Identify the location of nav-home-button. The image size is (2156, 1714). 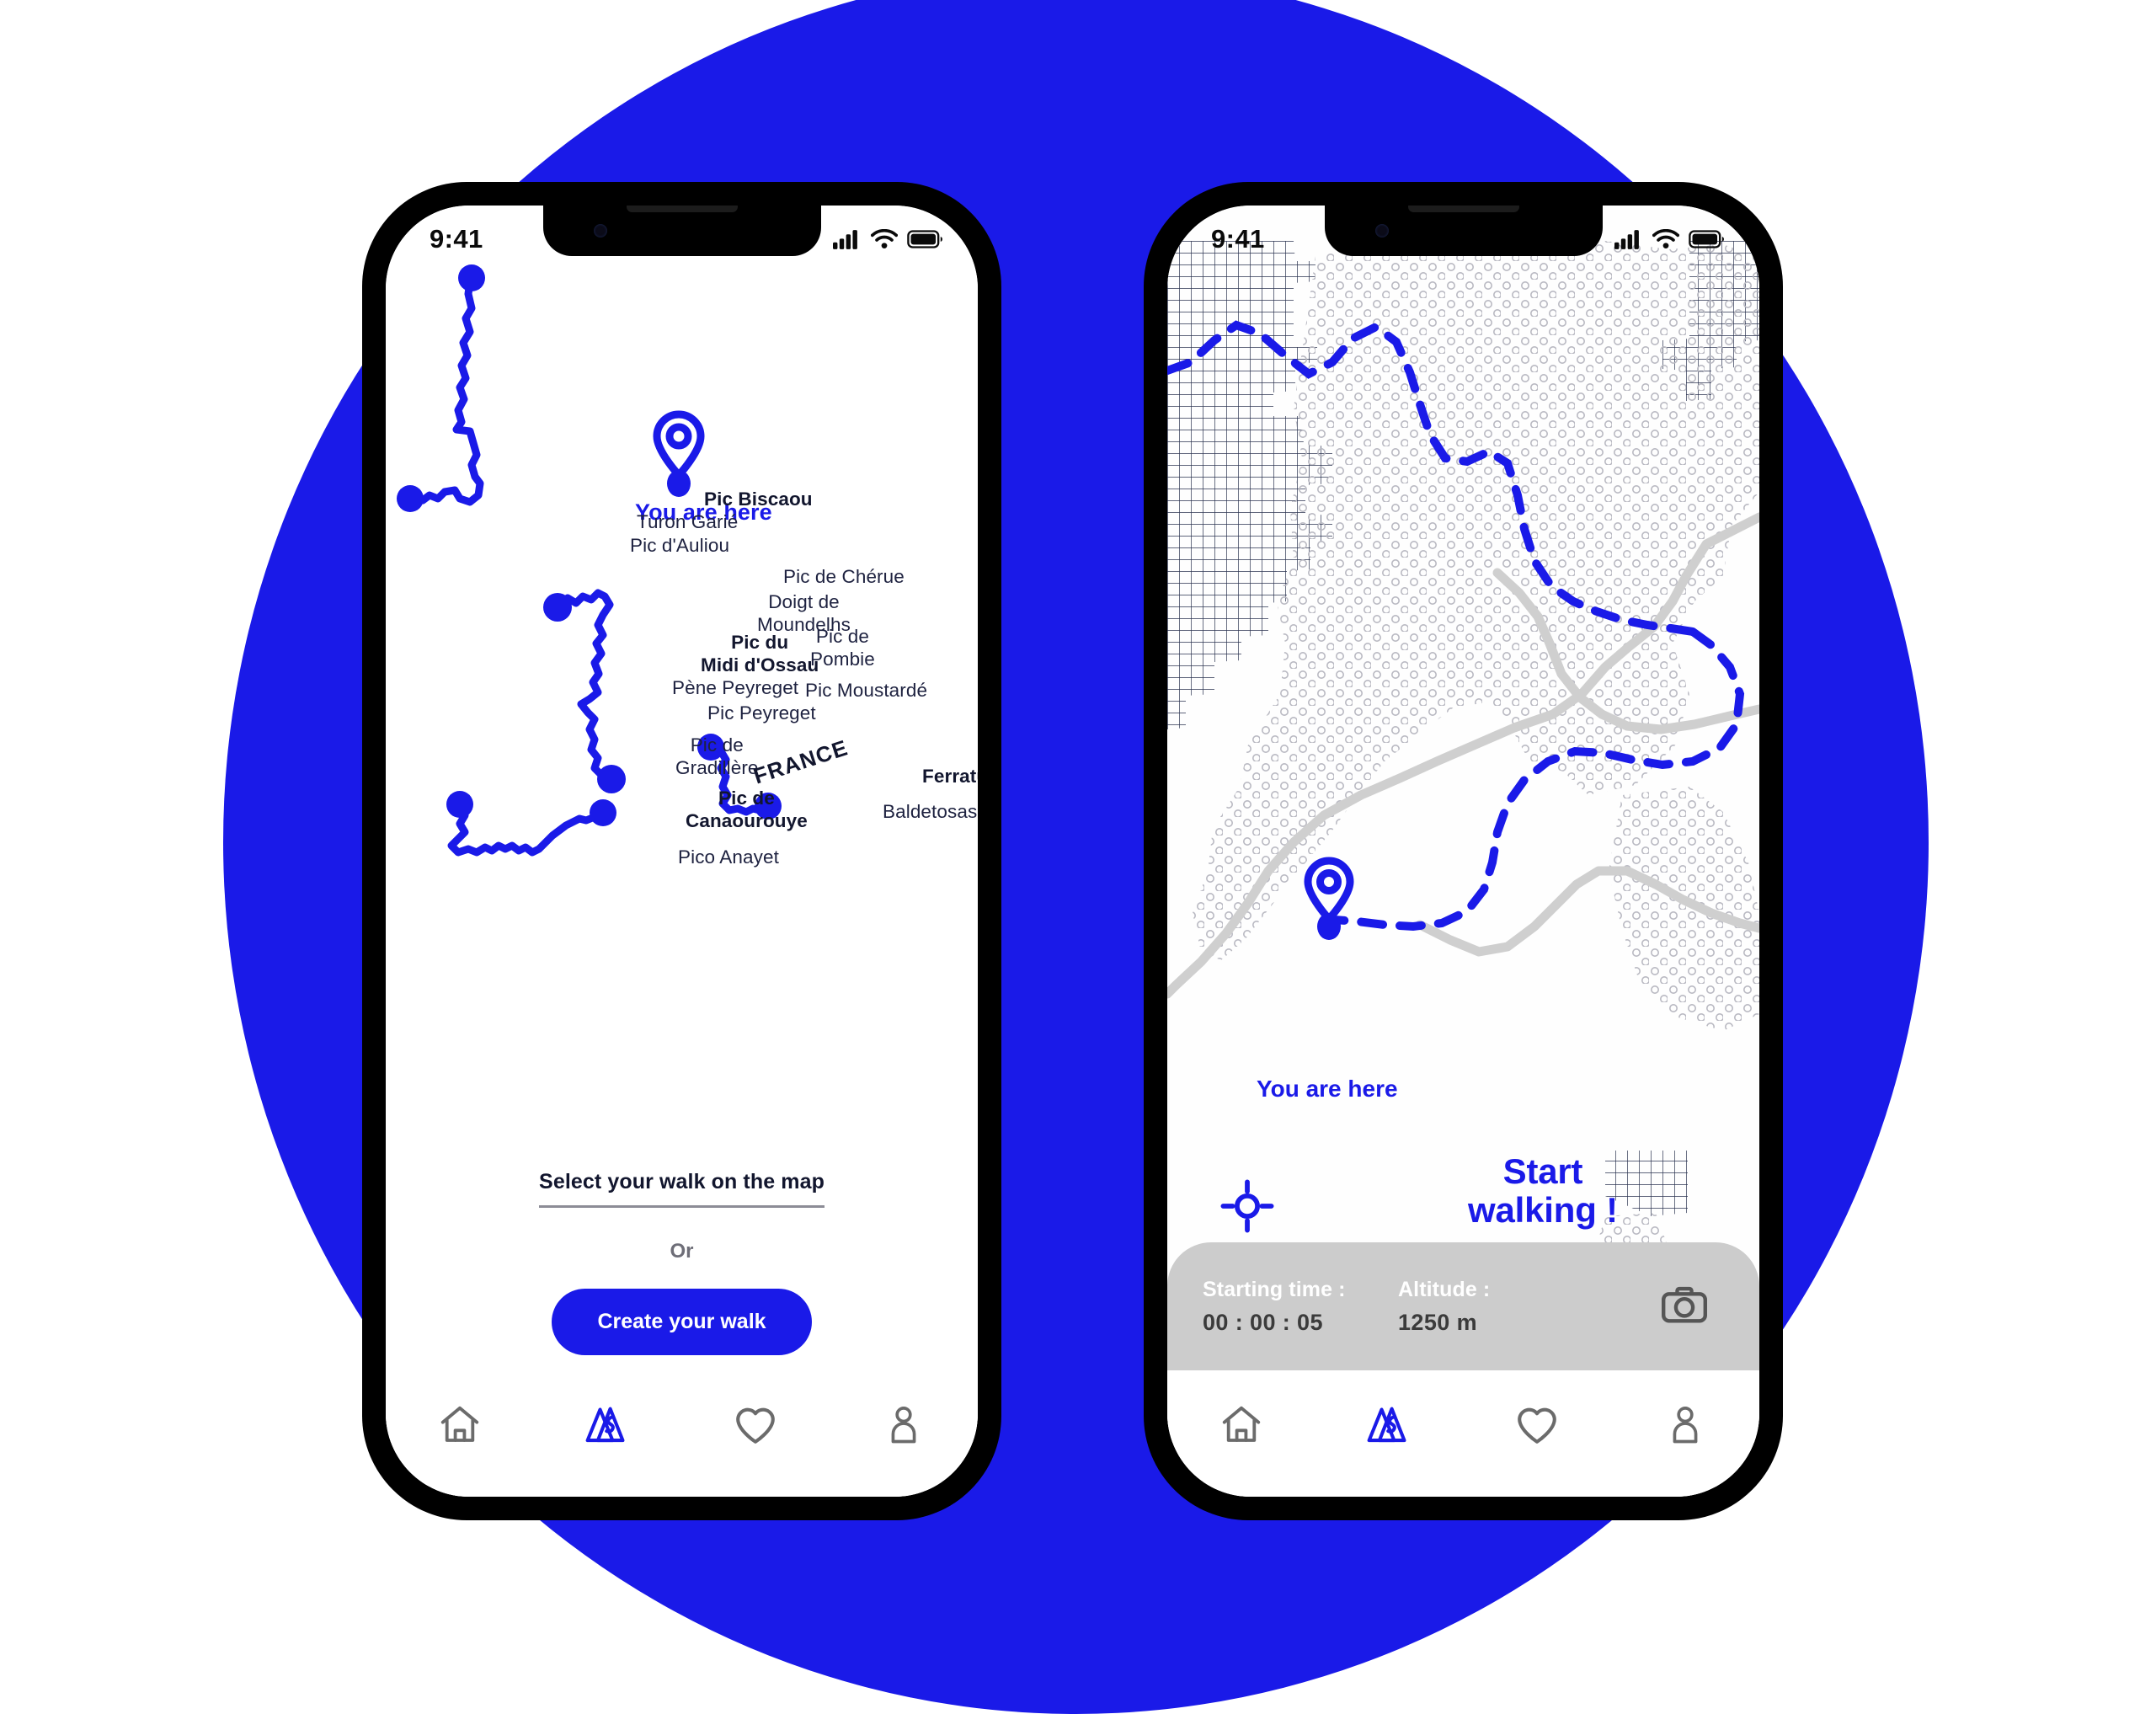
(460, 1425).